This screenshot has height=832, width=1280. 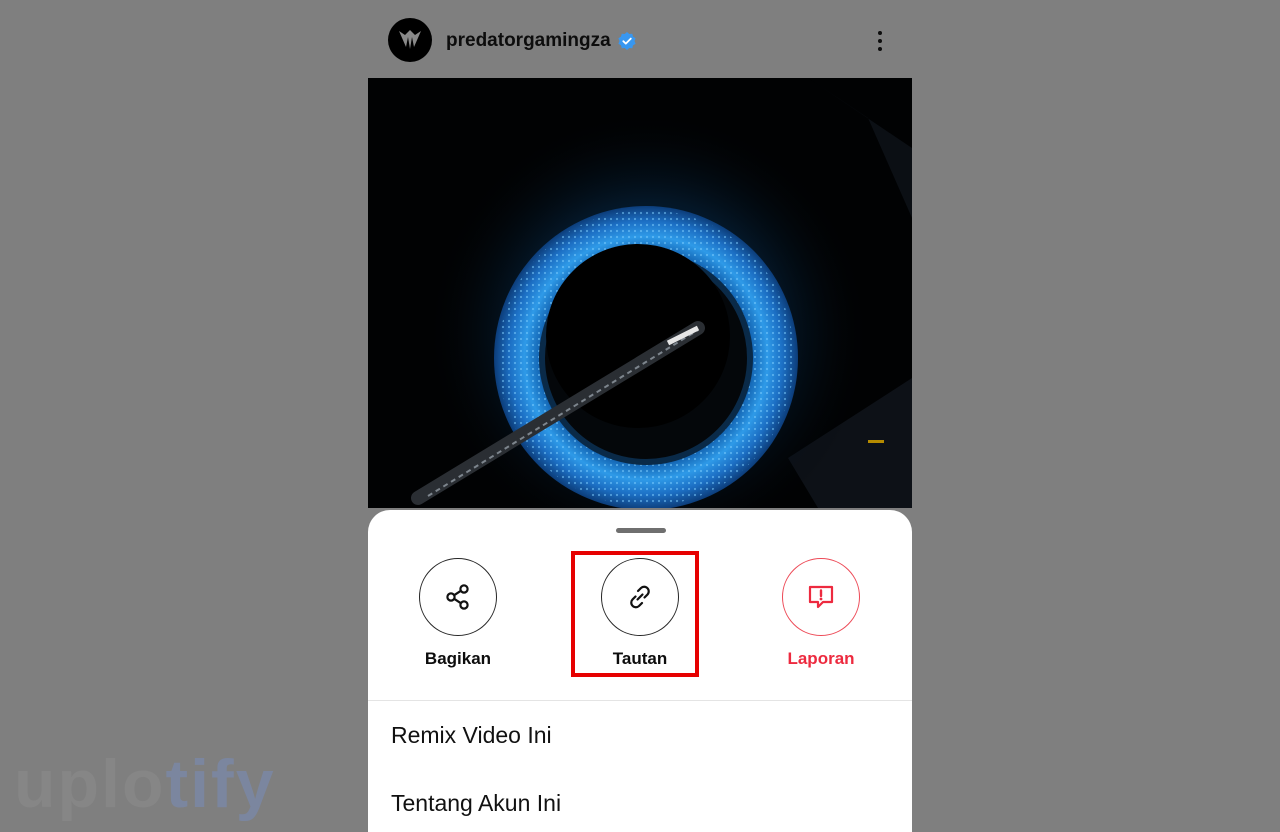 What do you see at coordinates (458, 658) in the screenshot?
I see `share-label: Bagikan` at bounding box center [458, 658].